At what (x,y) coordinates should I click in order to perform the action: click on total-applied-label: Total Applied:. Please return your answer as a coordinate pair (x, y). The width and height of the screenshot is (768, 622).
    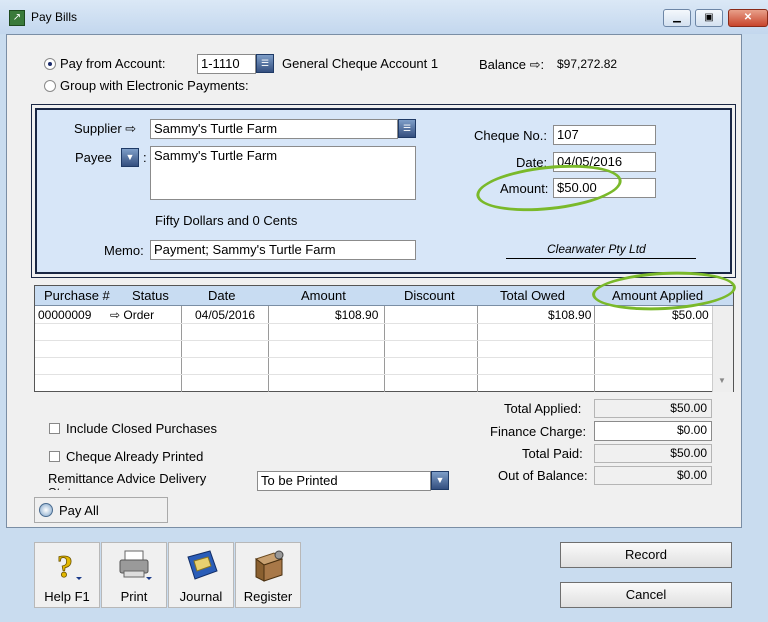
    Looking at the image, I should click on (543, 408).